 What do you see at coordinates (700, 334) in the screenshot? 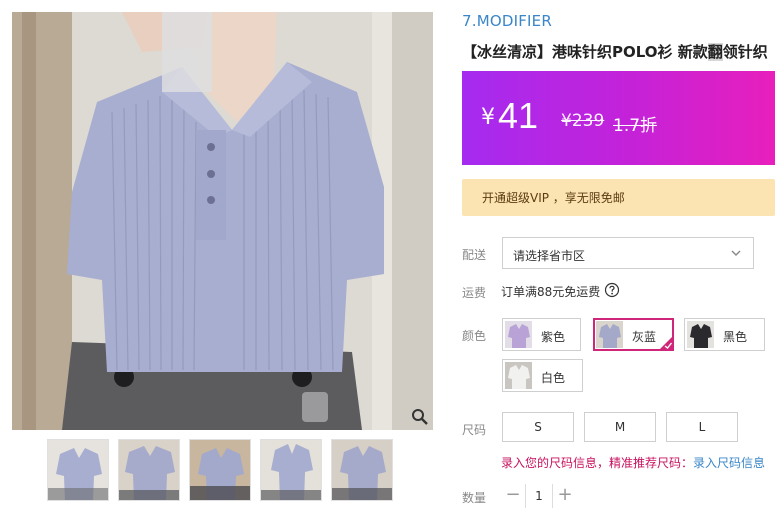
I see `color-thumb-black` at bounding box center [700, 334].